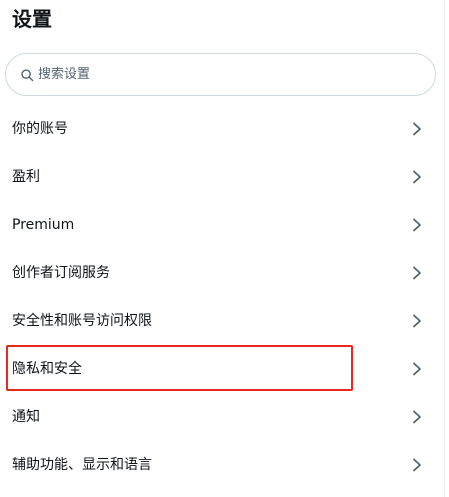  What do you see at coordinates (222, 129) in the screenshot?
I see `menu-item-account: 你的账号` at bounding box center [222, 129].